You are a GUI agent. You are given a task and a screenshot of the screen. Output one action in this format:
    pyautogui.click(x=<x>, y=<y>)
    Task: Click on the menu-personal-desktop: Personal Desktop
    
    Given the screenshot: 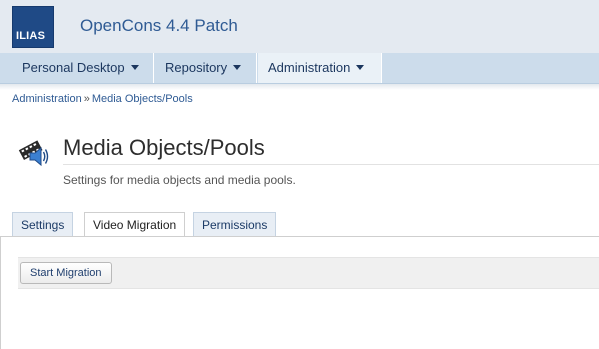 What is the action you would take?
    pyautogui.click(x=83, y=68)
    